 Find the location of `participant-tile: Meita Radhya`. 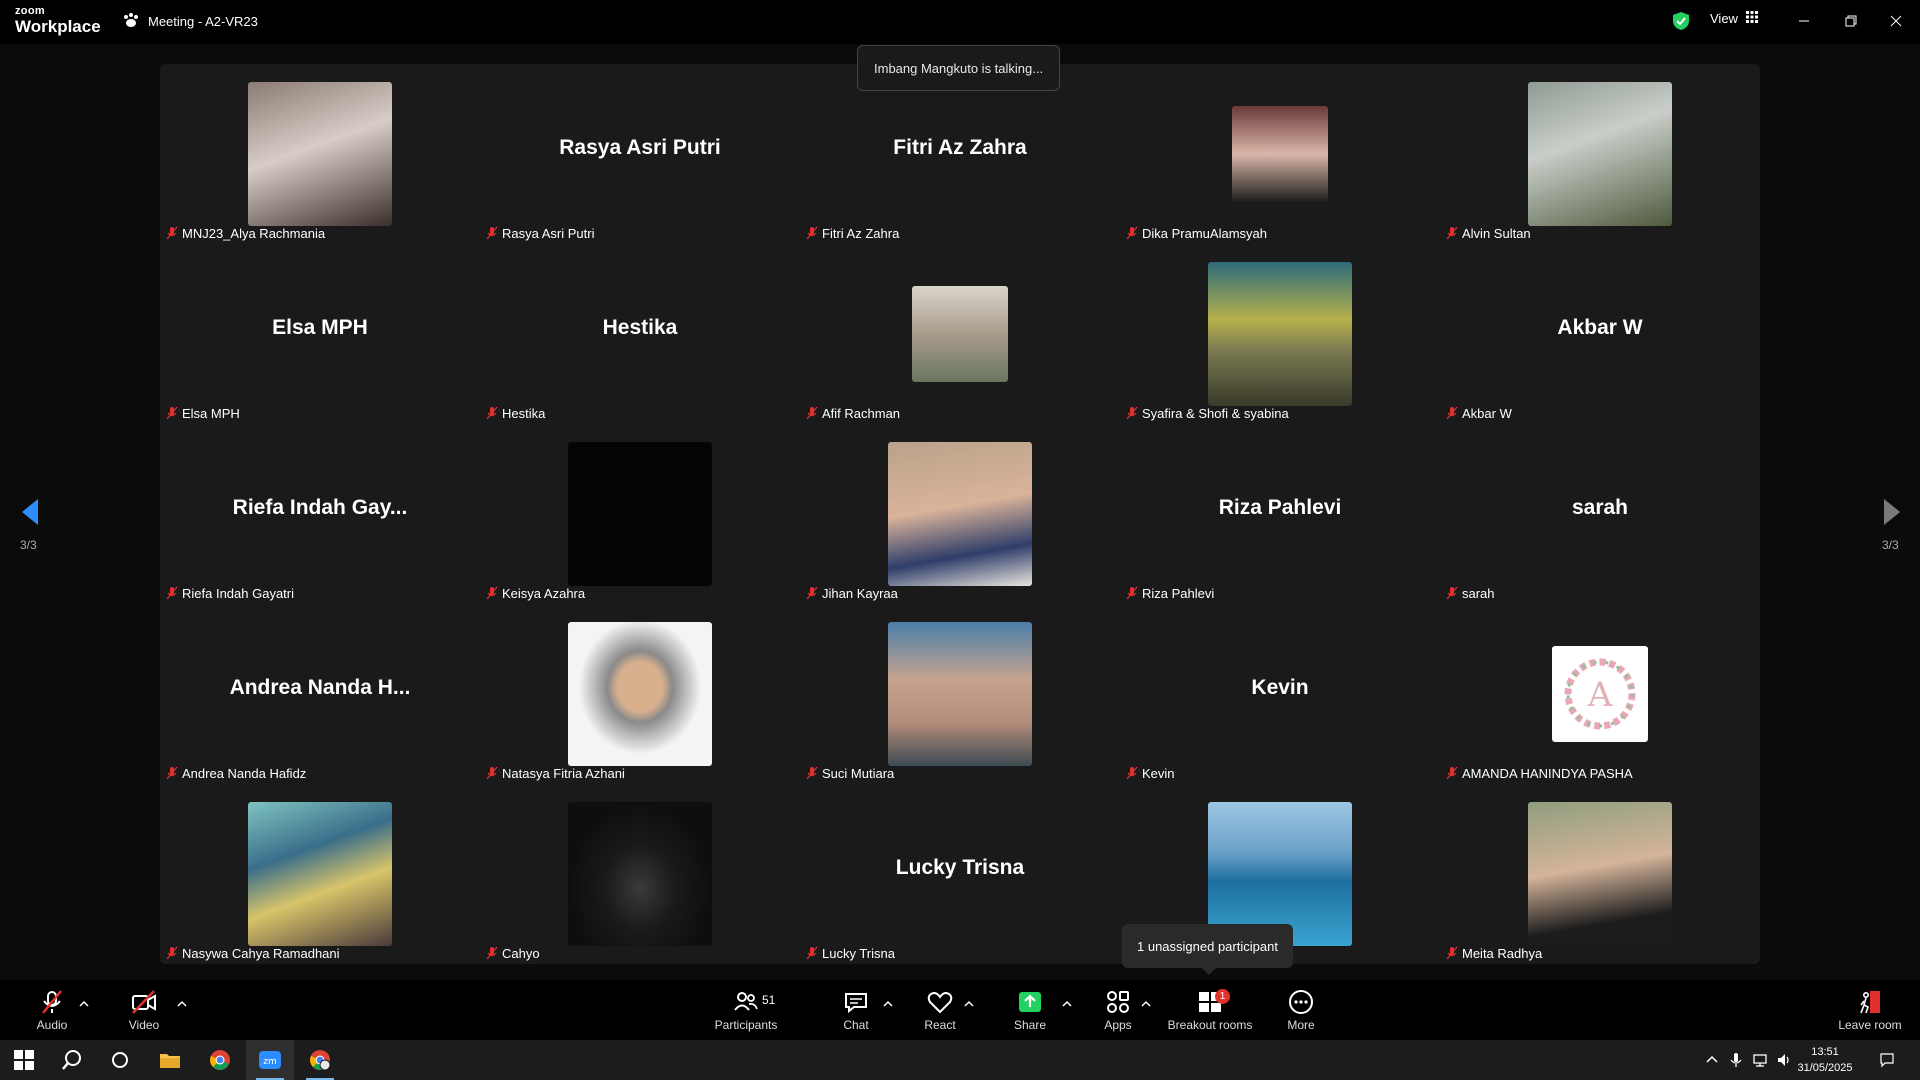

participant-tile: Meita Radhya is located at coordinates (1600, 874).